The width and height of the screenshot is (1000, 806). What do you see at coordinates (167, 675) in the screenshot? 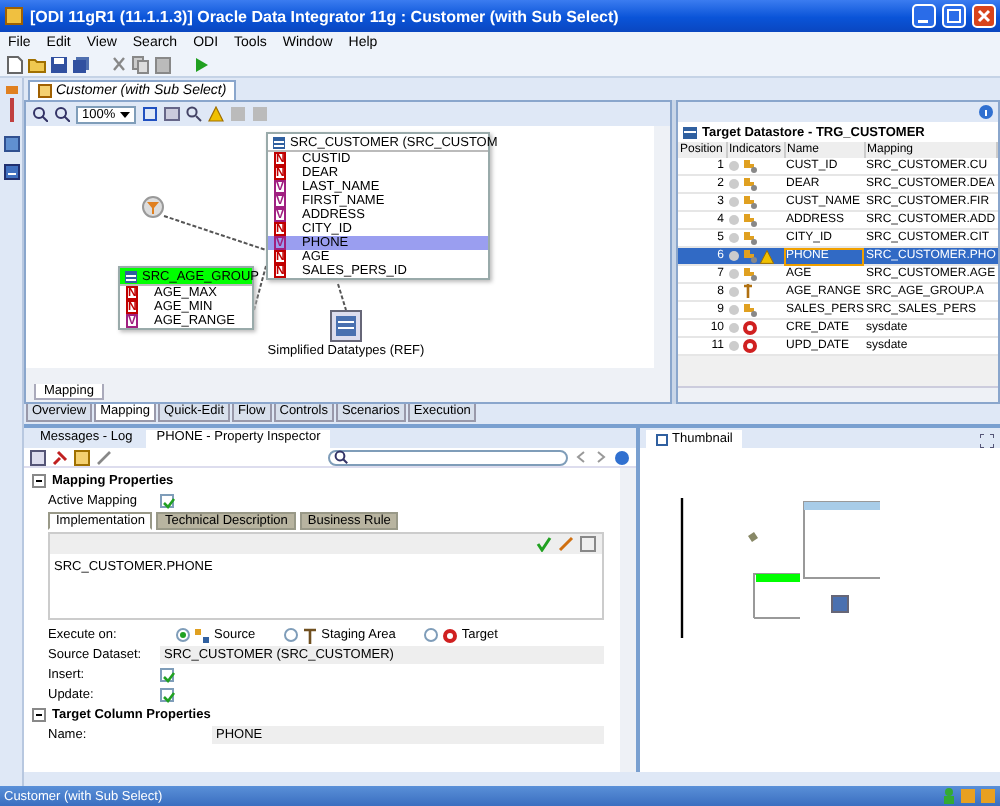
I see `insert-checkbox` at bounding box center [167, 675].